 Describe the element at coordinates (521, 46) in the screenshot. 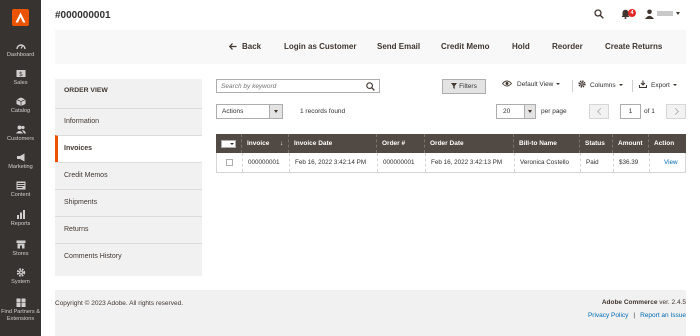

I see `hold-button: Hold` at that location.